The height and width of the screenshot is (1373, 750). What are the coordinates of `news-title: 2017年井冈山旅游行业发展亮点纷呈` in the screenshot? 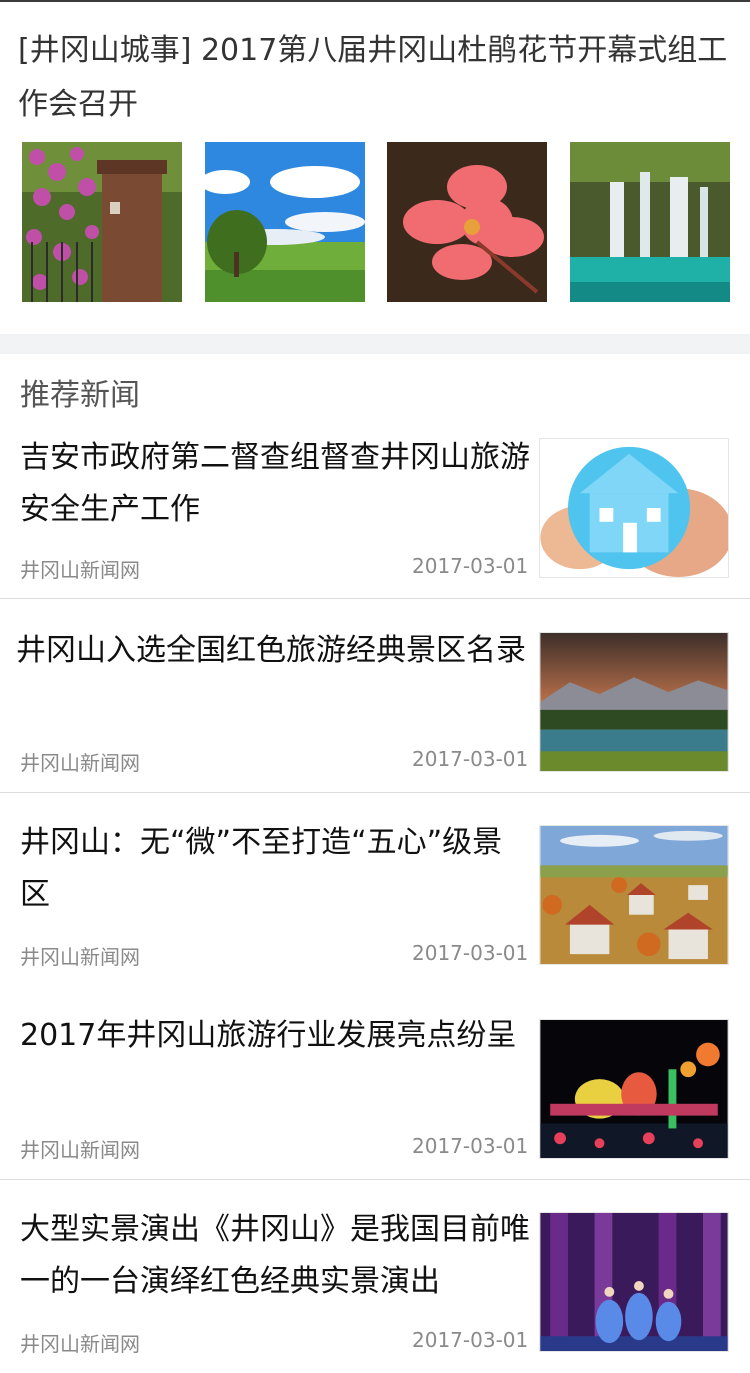 It's located at (276, 1036).